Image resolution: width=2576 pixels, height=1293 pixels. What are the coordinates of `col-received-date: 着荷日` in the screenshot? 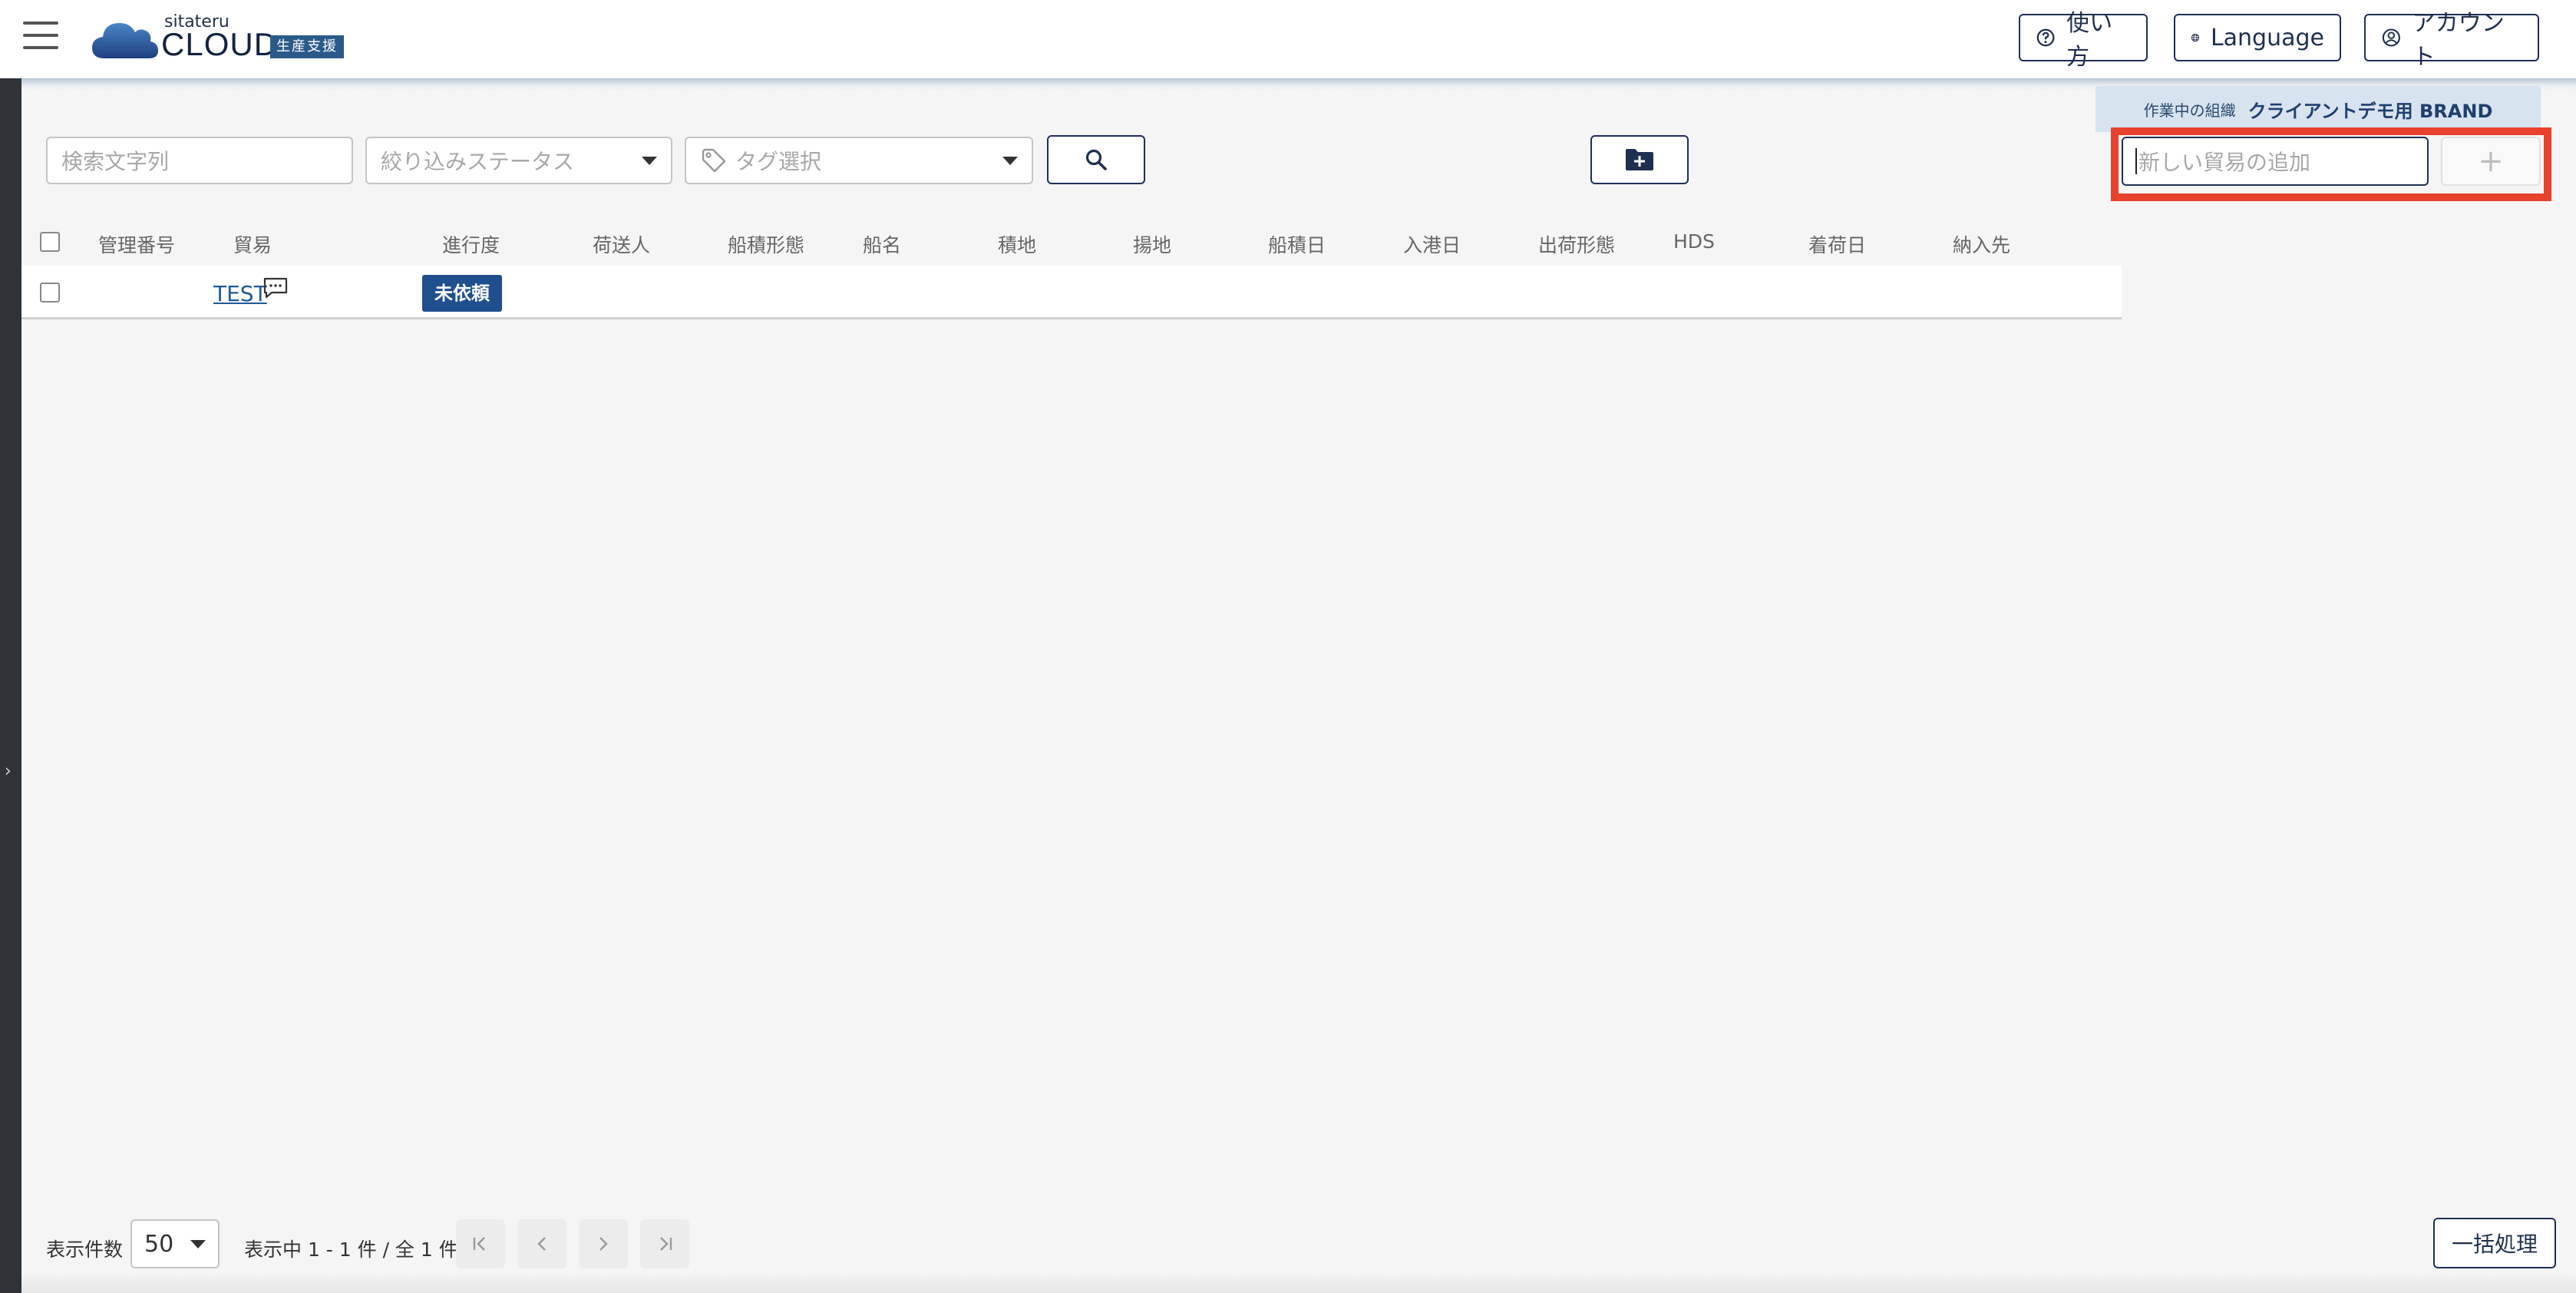 It's located at (1837, 244).